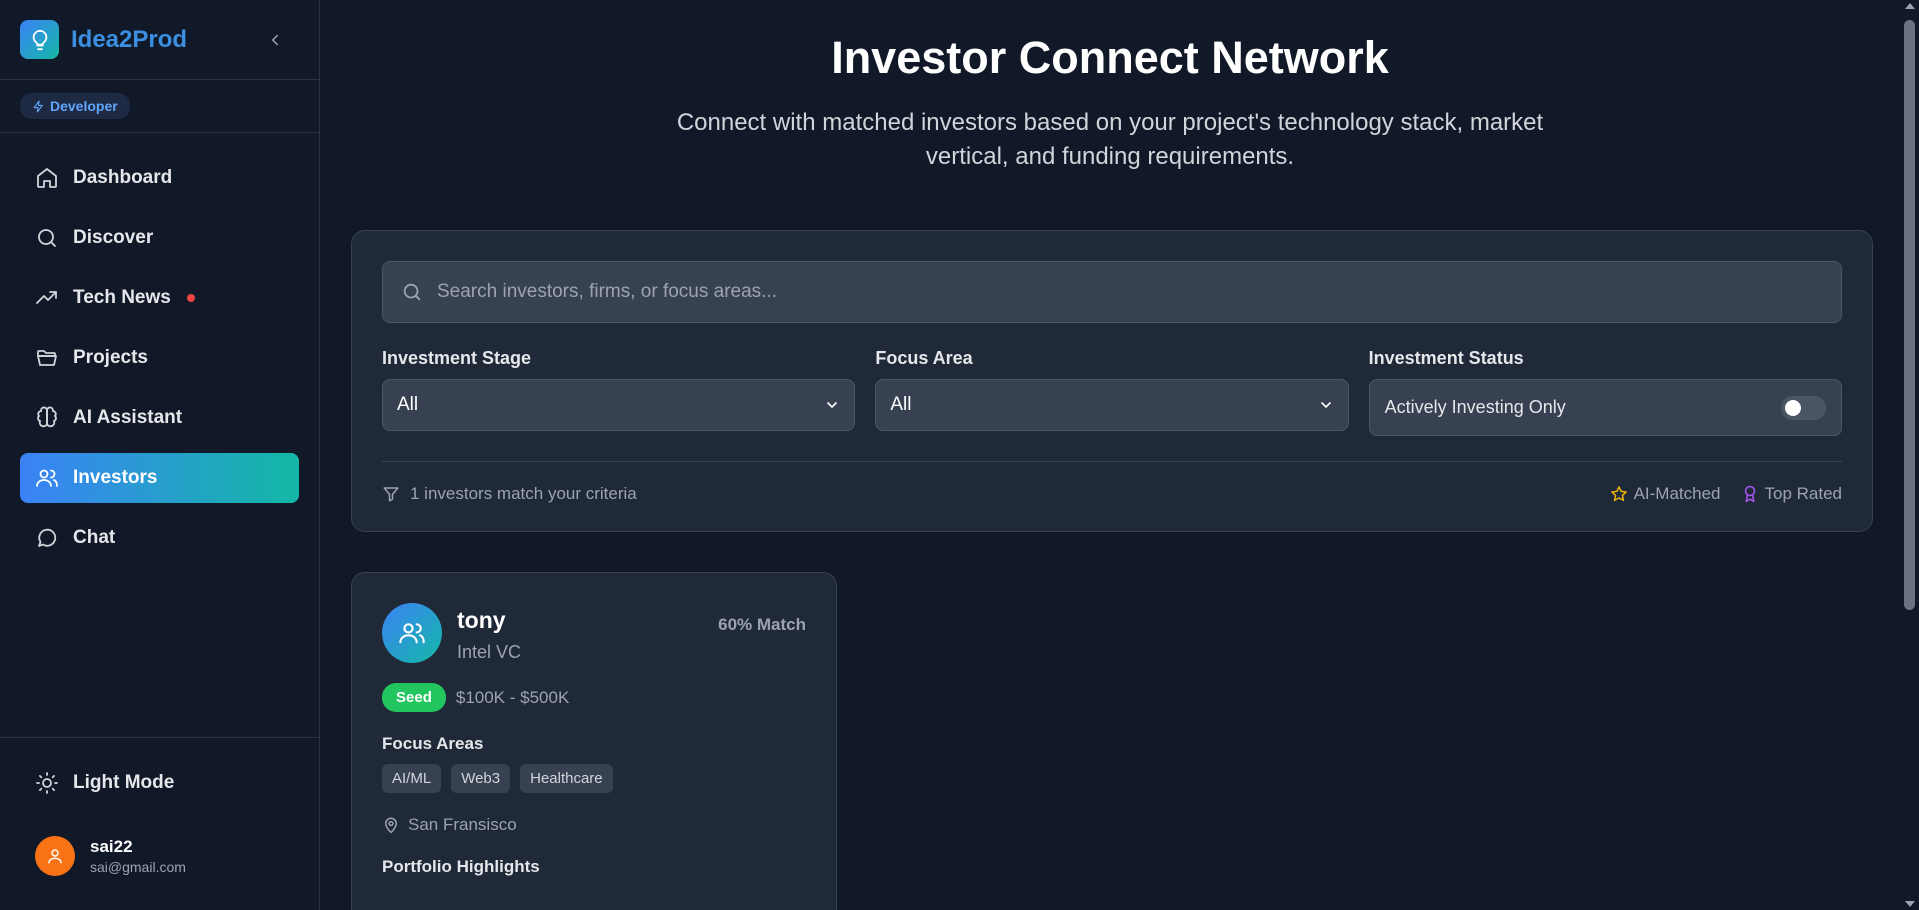 This screenshot has height=910, width=1919. I want to click on match-score: 60% Match, so click(762, 624).